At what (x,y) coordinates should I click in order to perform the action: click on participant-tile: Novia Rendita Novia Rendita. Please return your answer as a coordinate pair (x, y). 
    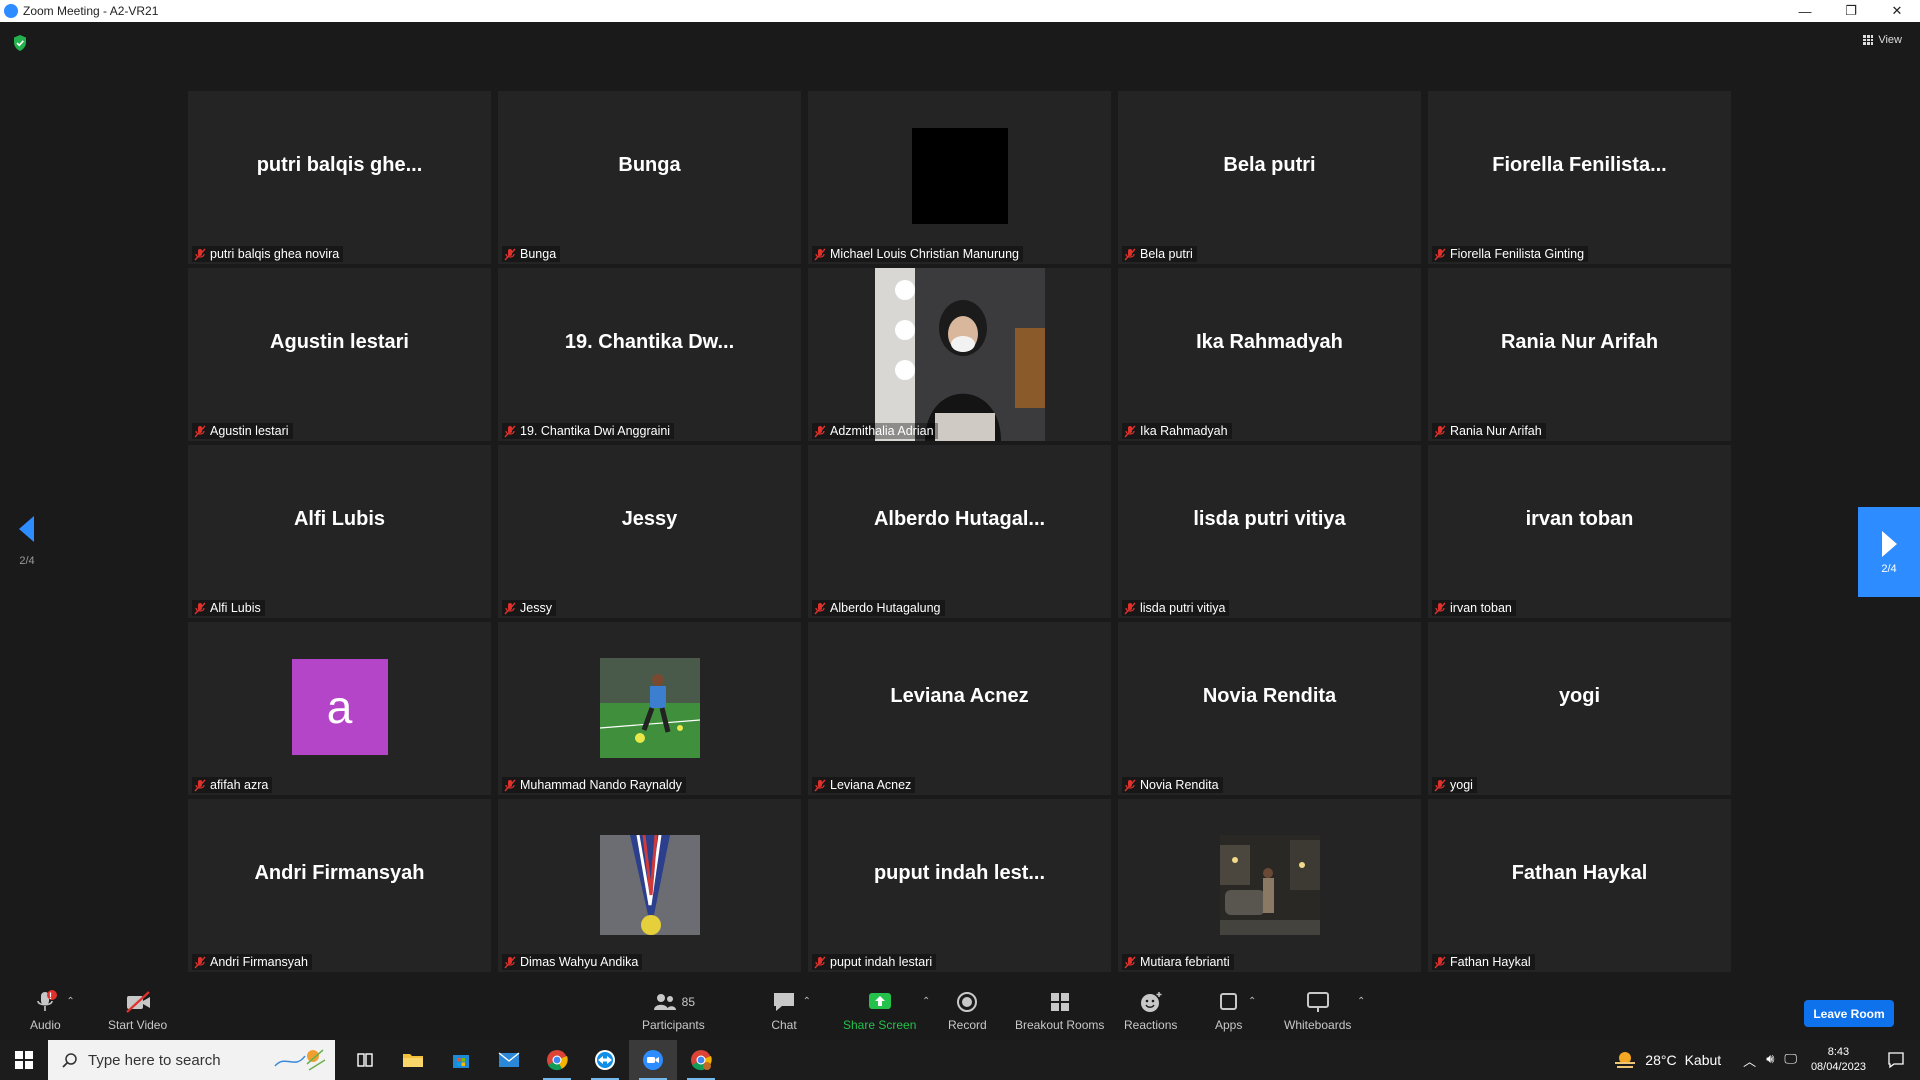
    Looking at the image, I should click on (1269, 708).